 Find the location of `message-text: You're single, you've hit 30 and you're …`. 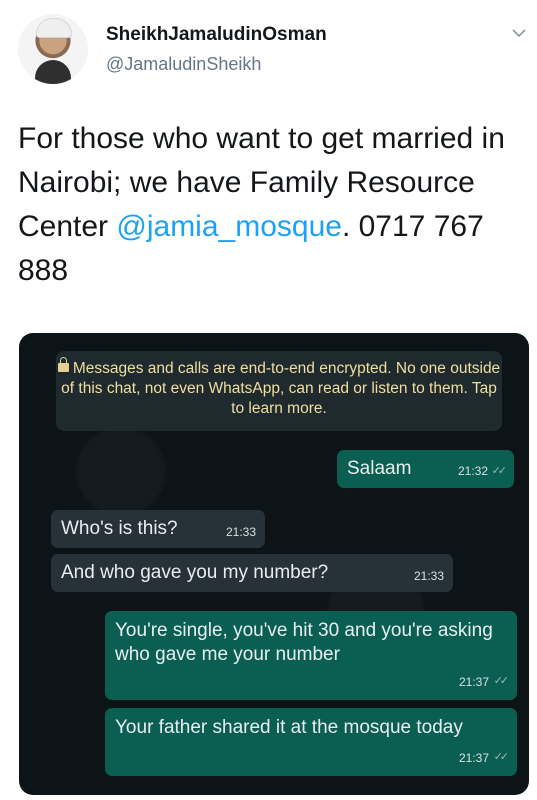

message-text: You're single, you've hit 30 and you're … is located at coordinates (304, 642).